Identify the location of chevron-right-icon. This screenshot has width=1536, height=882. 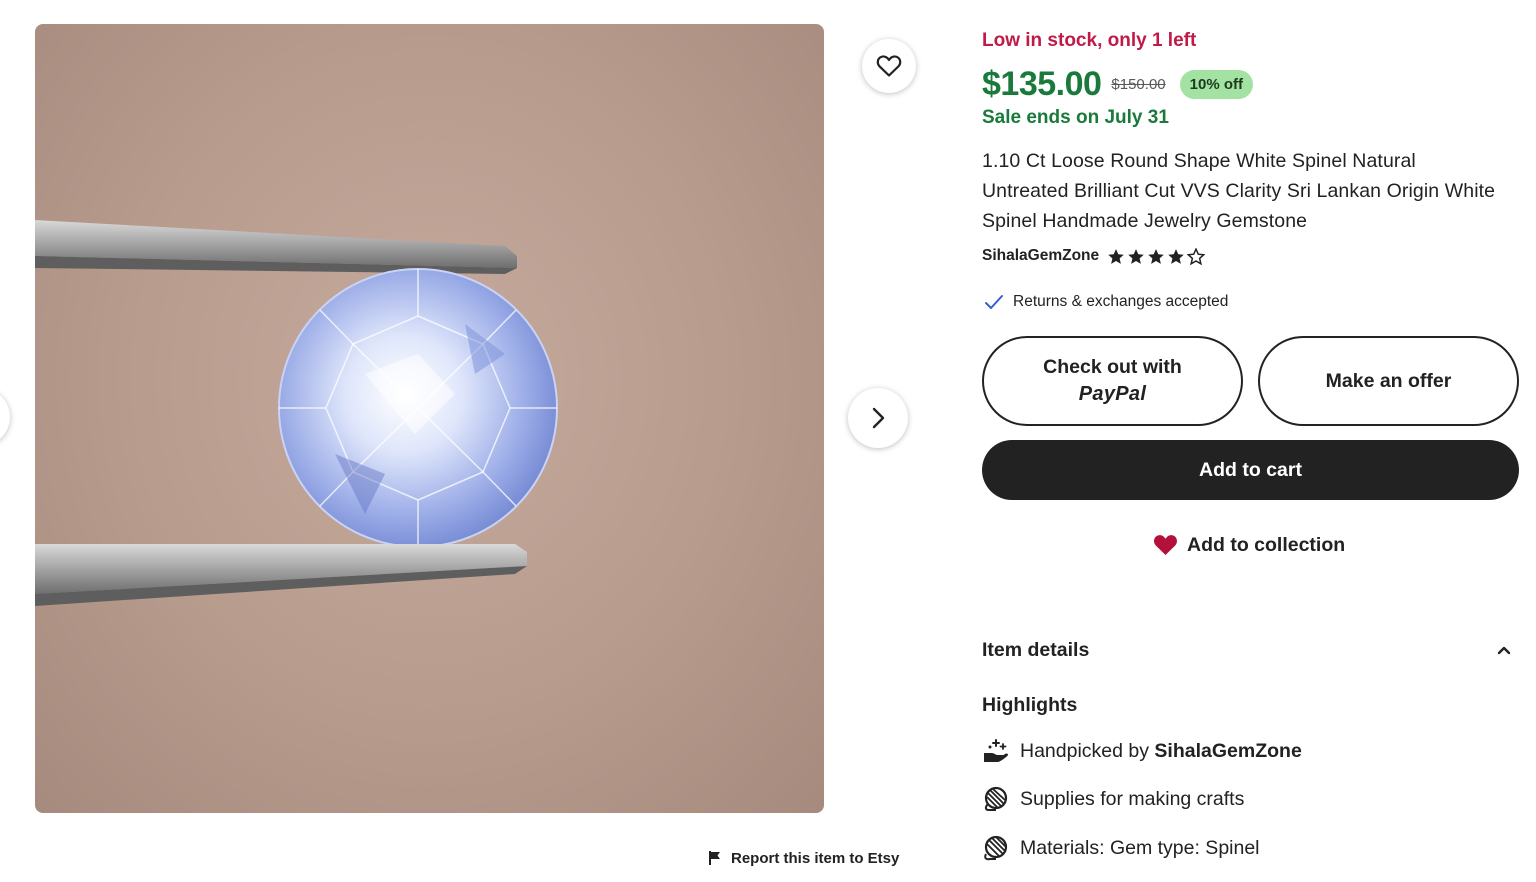
(878, 418).